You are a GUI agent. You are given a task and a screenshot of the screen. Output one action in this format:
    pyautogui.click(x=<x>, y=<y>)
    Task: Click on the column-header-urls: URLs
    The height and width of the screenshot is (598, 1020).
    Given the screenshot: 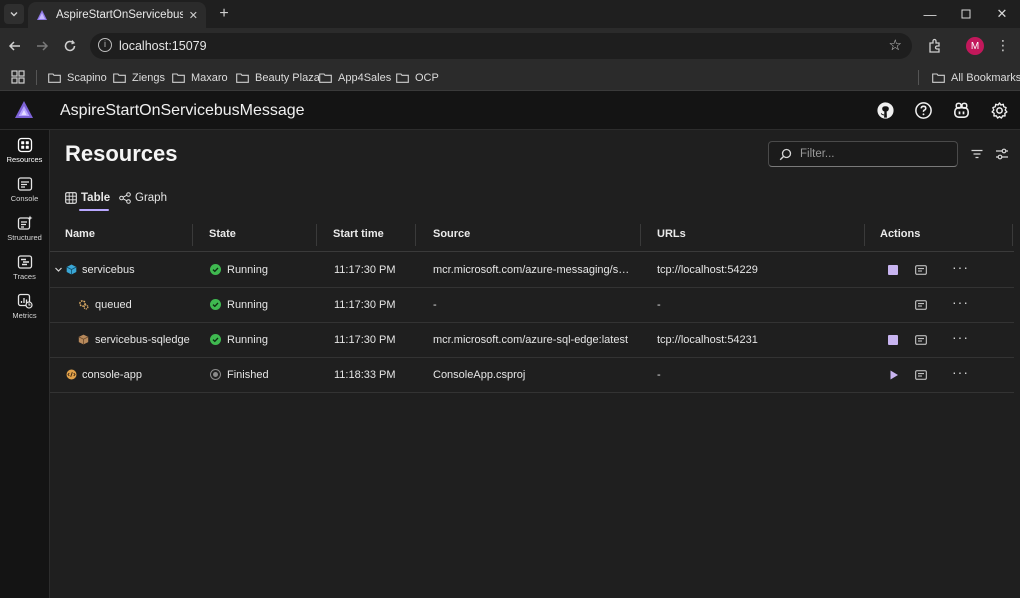 What is the action you would take?
    pyautogui.click(x=671, y=234)
    